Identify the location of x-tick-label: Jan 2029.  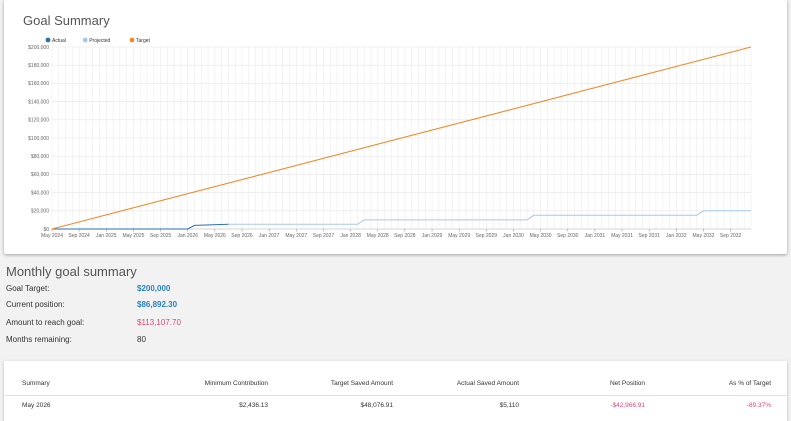
(432, 236).